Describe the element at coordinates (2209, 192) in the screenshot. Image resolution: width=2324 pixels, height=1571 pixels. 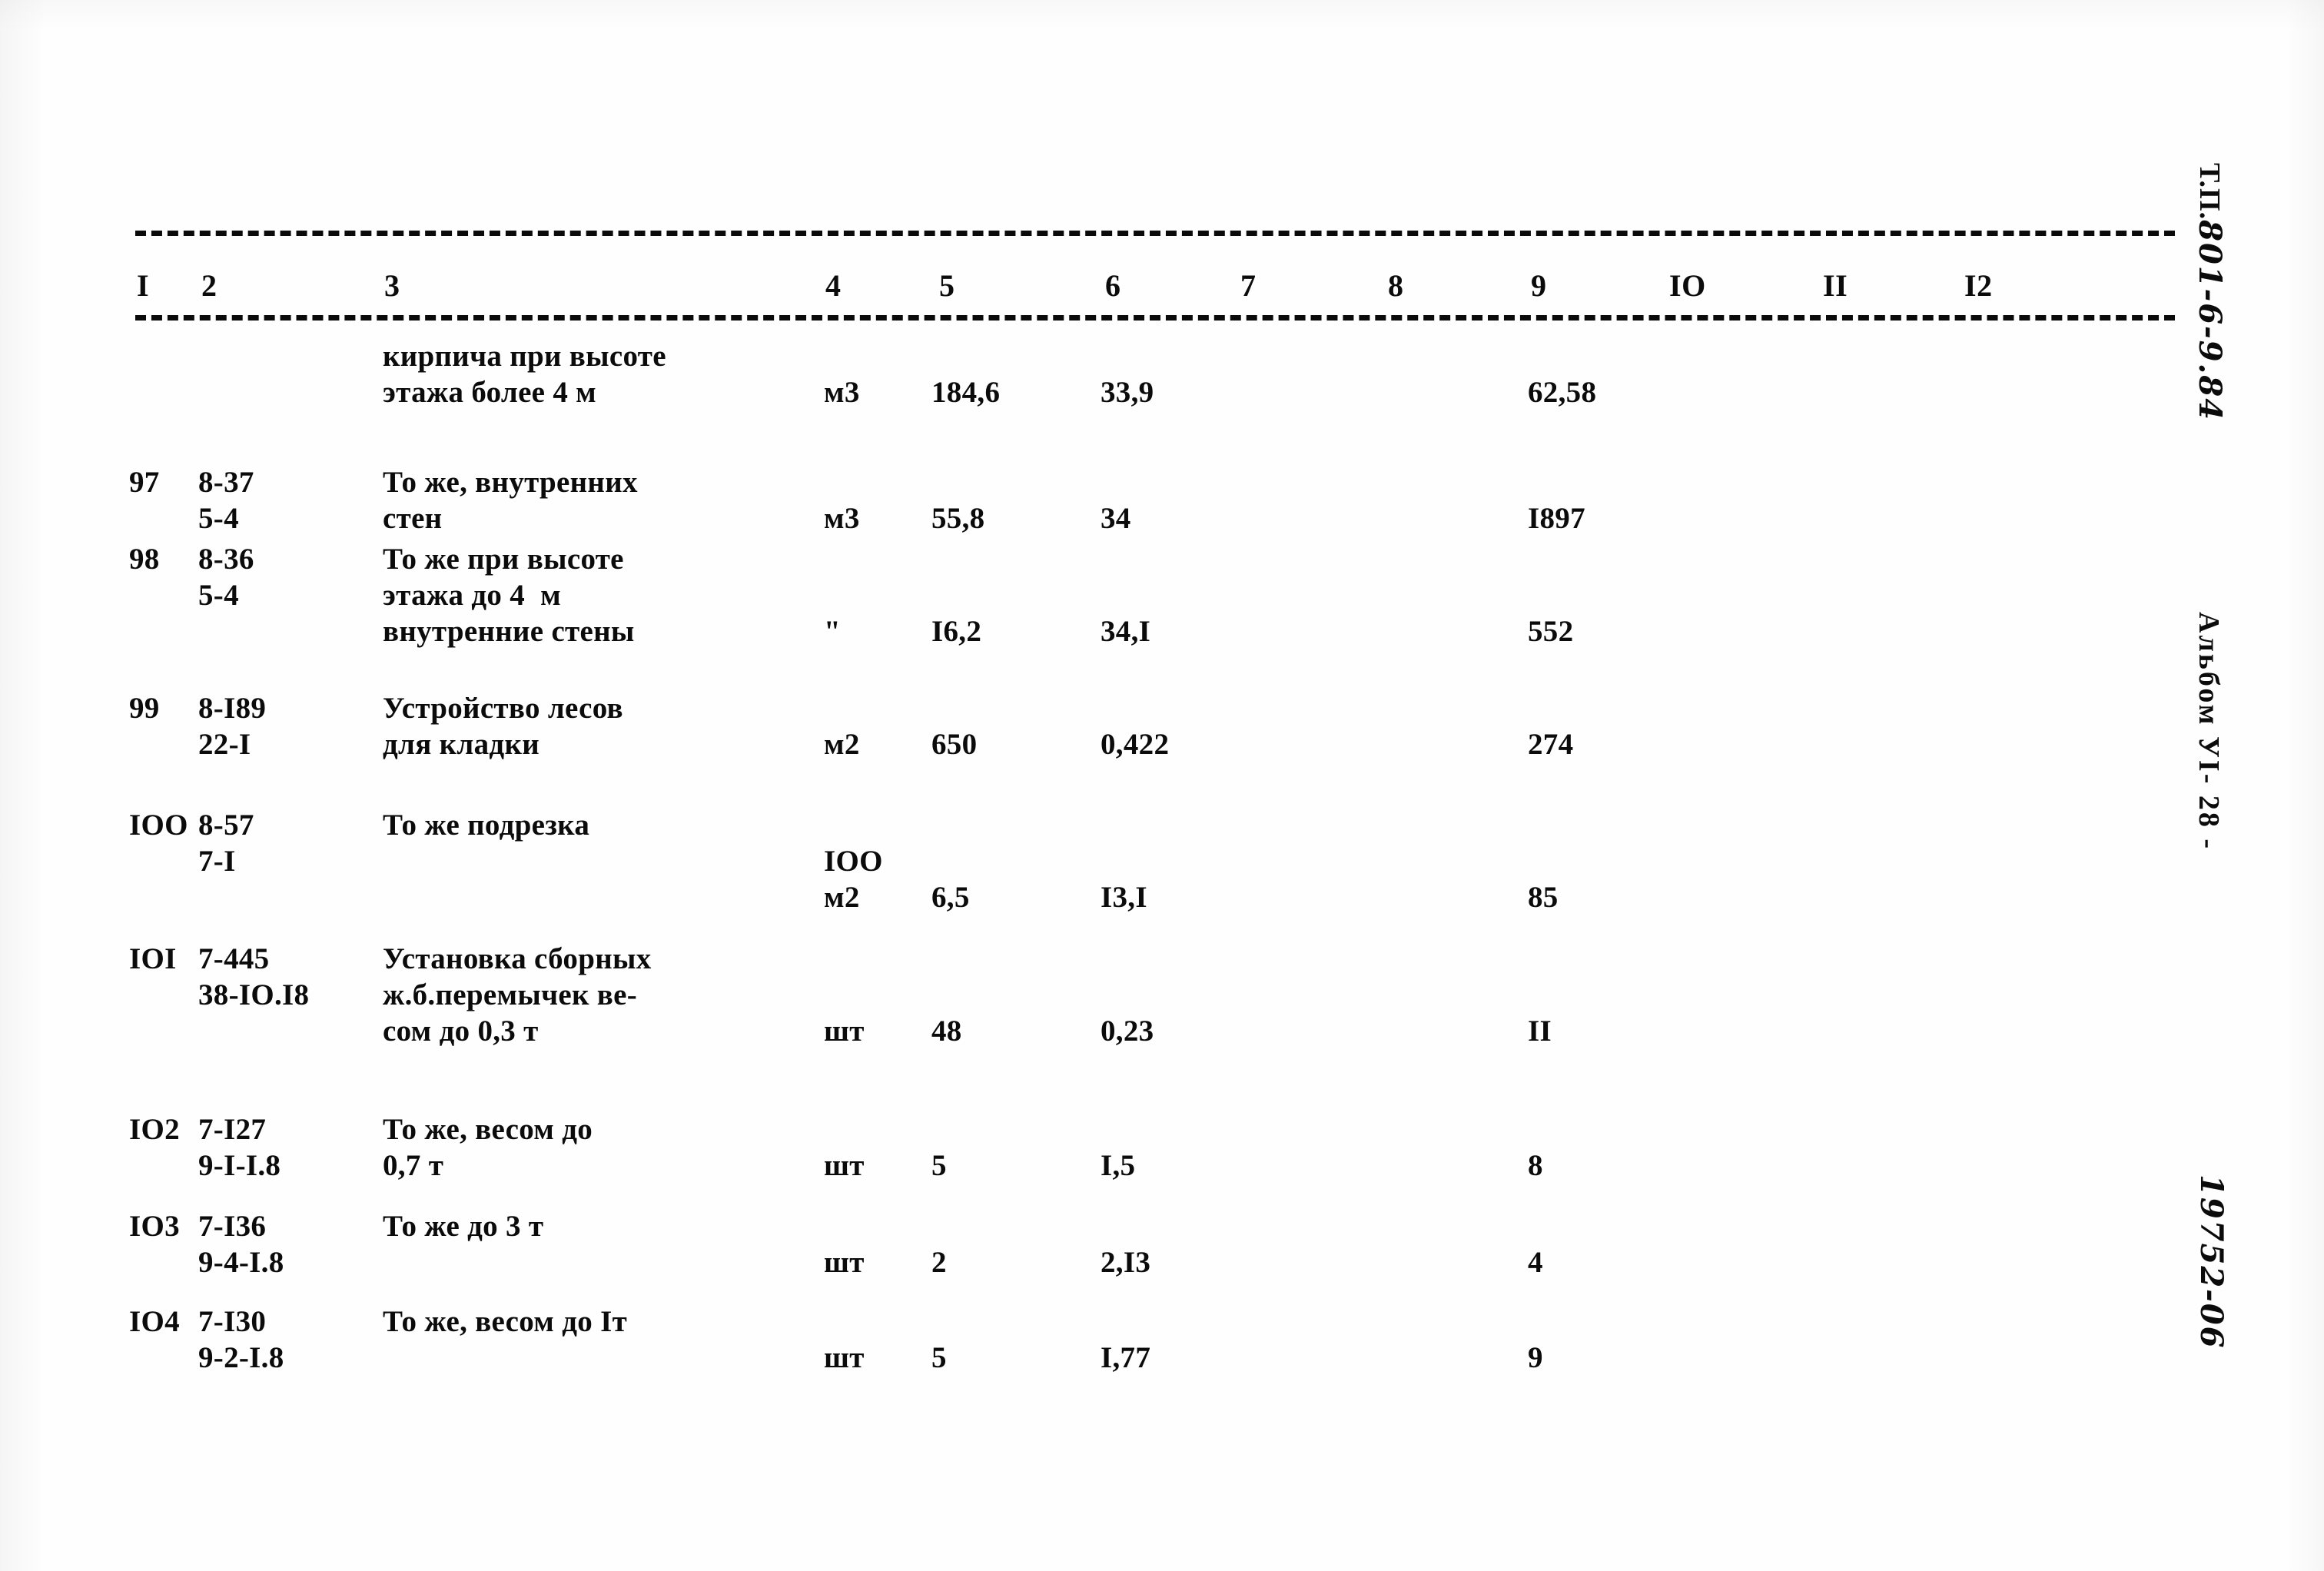
I see `project-prefix: Т.П.` at that location.